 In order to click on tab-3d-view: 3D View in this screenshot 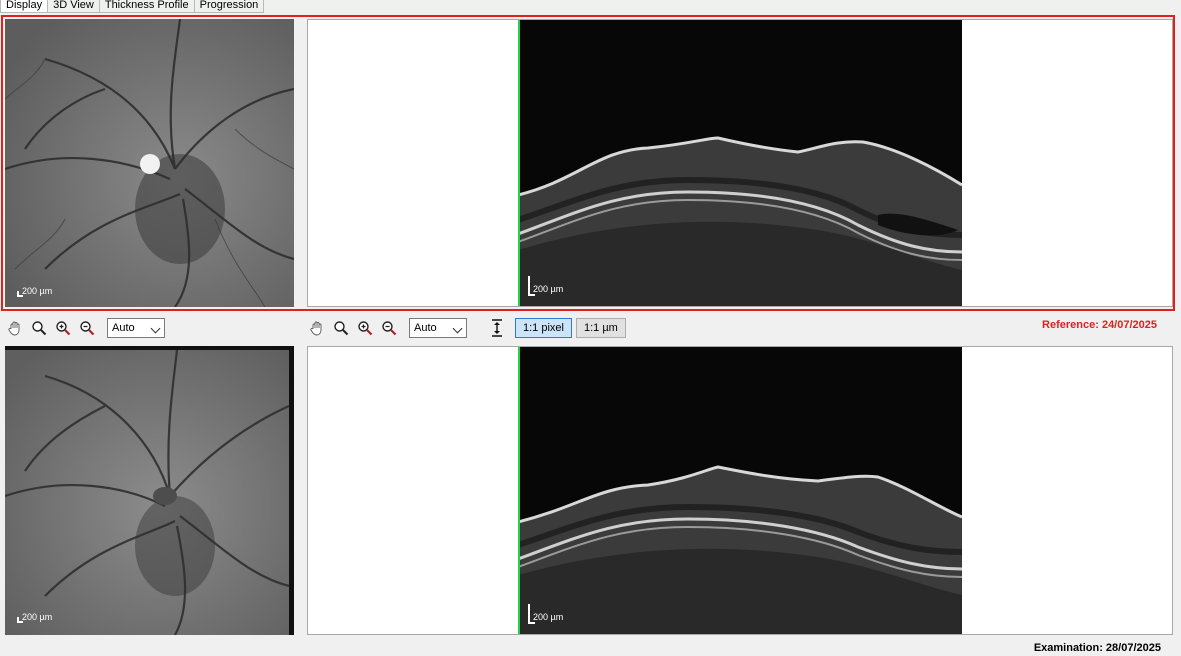, I will do `click(73, 6)`.